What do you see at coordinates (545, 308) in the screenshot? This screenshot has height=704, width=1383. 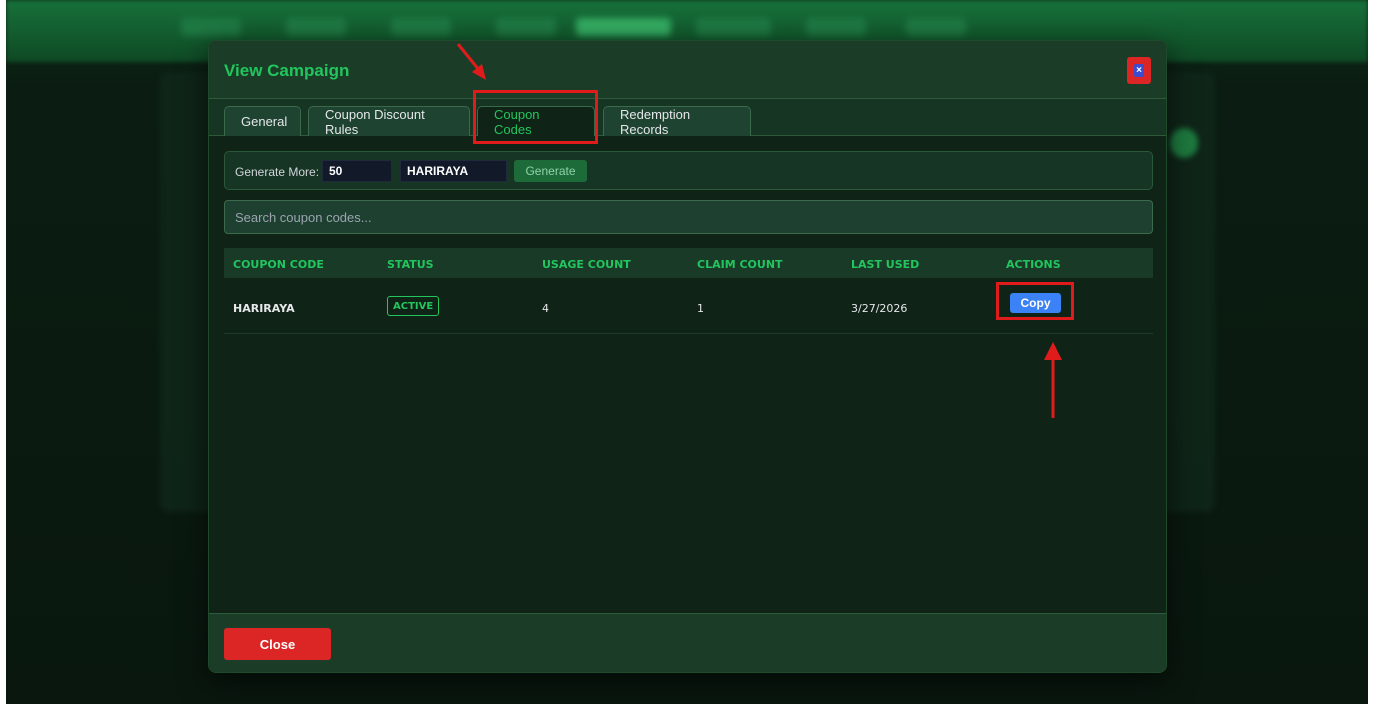 I see `cell-usage-count: 4` at bounding box center [545, 308].